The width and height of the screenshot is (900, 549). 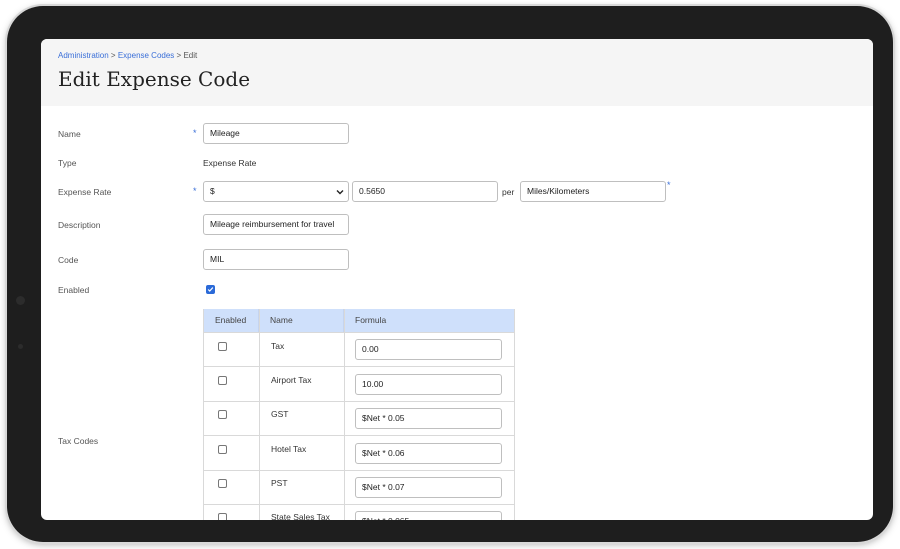 I want to click on enabled-checkbox, so click(x=210, y=289).